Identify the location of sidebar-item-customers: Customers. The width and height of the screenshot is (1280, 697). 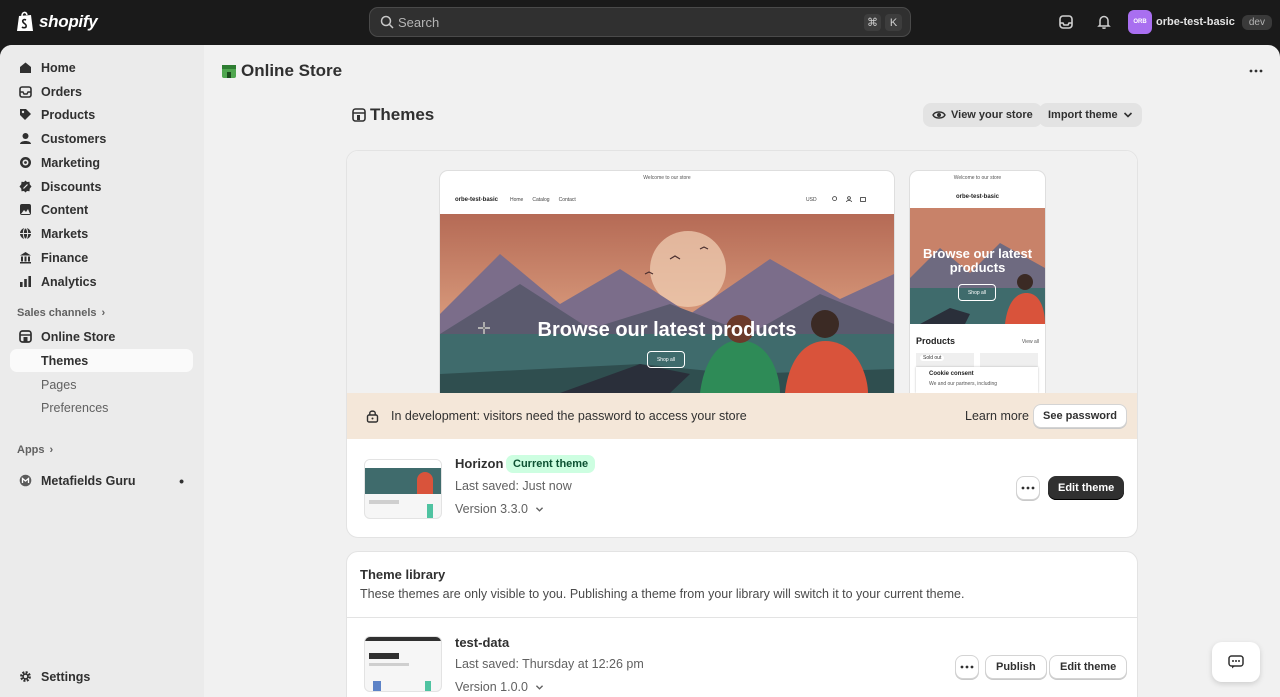
(101, 138).